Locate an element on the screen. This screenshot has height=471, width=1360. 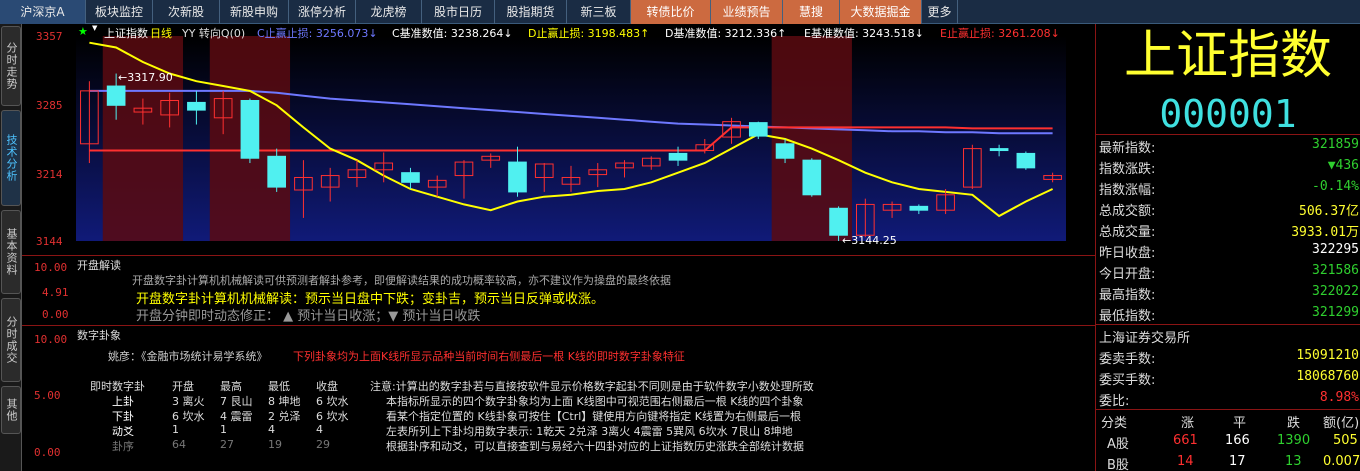
quote-value: ▼436 is located at coordinates (1343, 165).